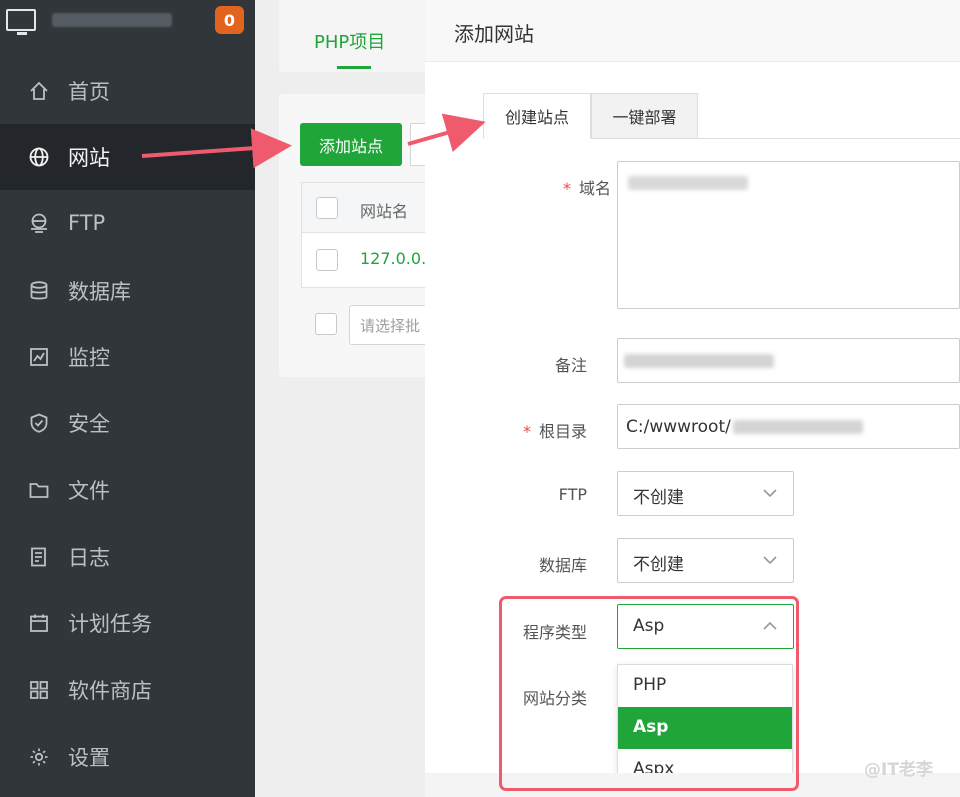 This screenshot has width=960, height=797. I want to click on sidebar-item-settings: 设置, so click(127, 757).